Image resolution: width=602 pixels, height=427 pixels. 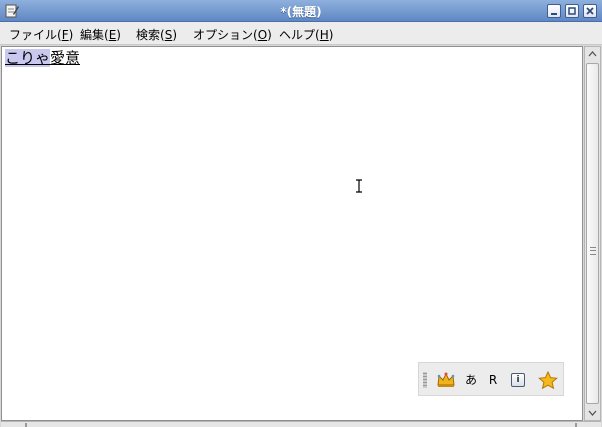 I want to click on minimize-icon, so click(x=554, y=14).